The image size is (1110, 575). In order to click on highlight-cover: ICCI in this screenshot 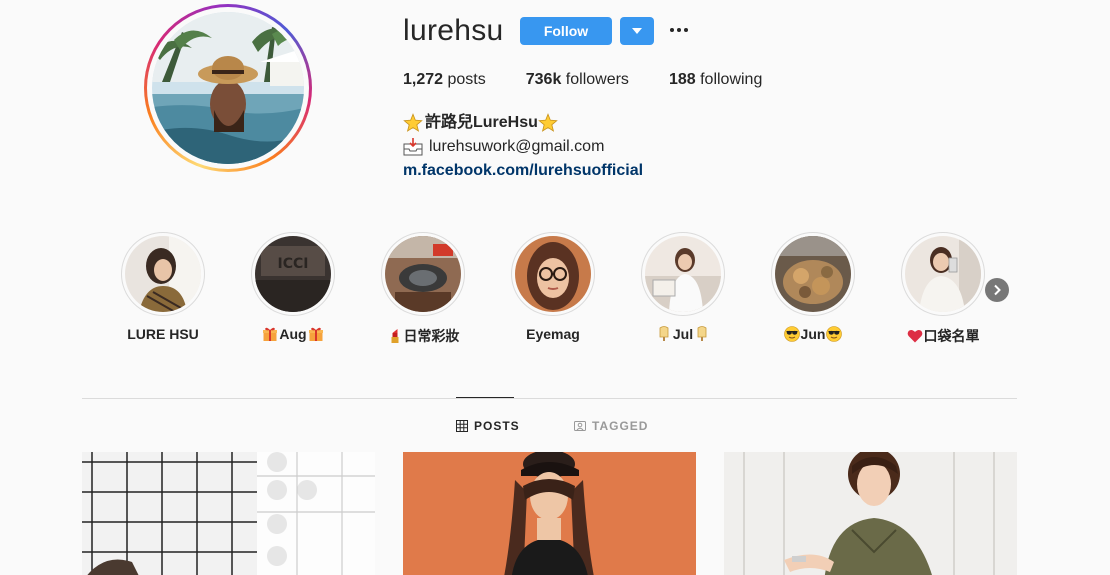, I will do `click(293, 274)`.